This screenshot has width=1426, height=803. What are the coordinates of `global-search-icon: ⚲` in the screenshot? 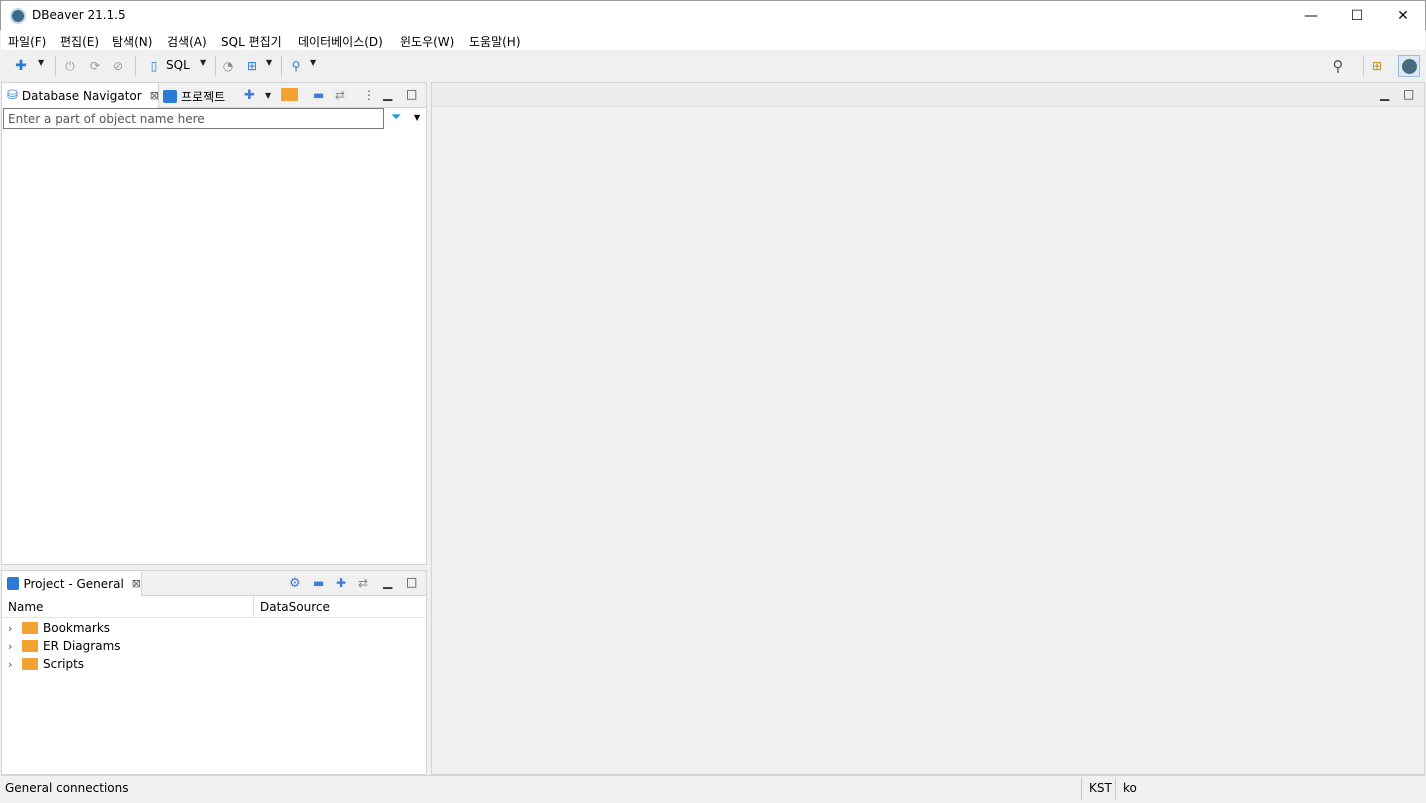 It's located at (1338, 66).